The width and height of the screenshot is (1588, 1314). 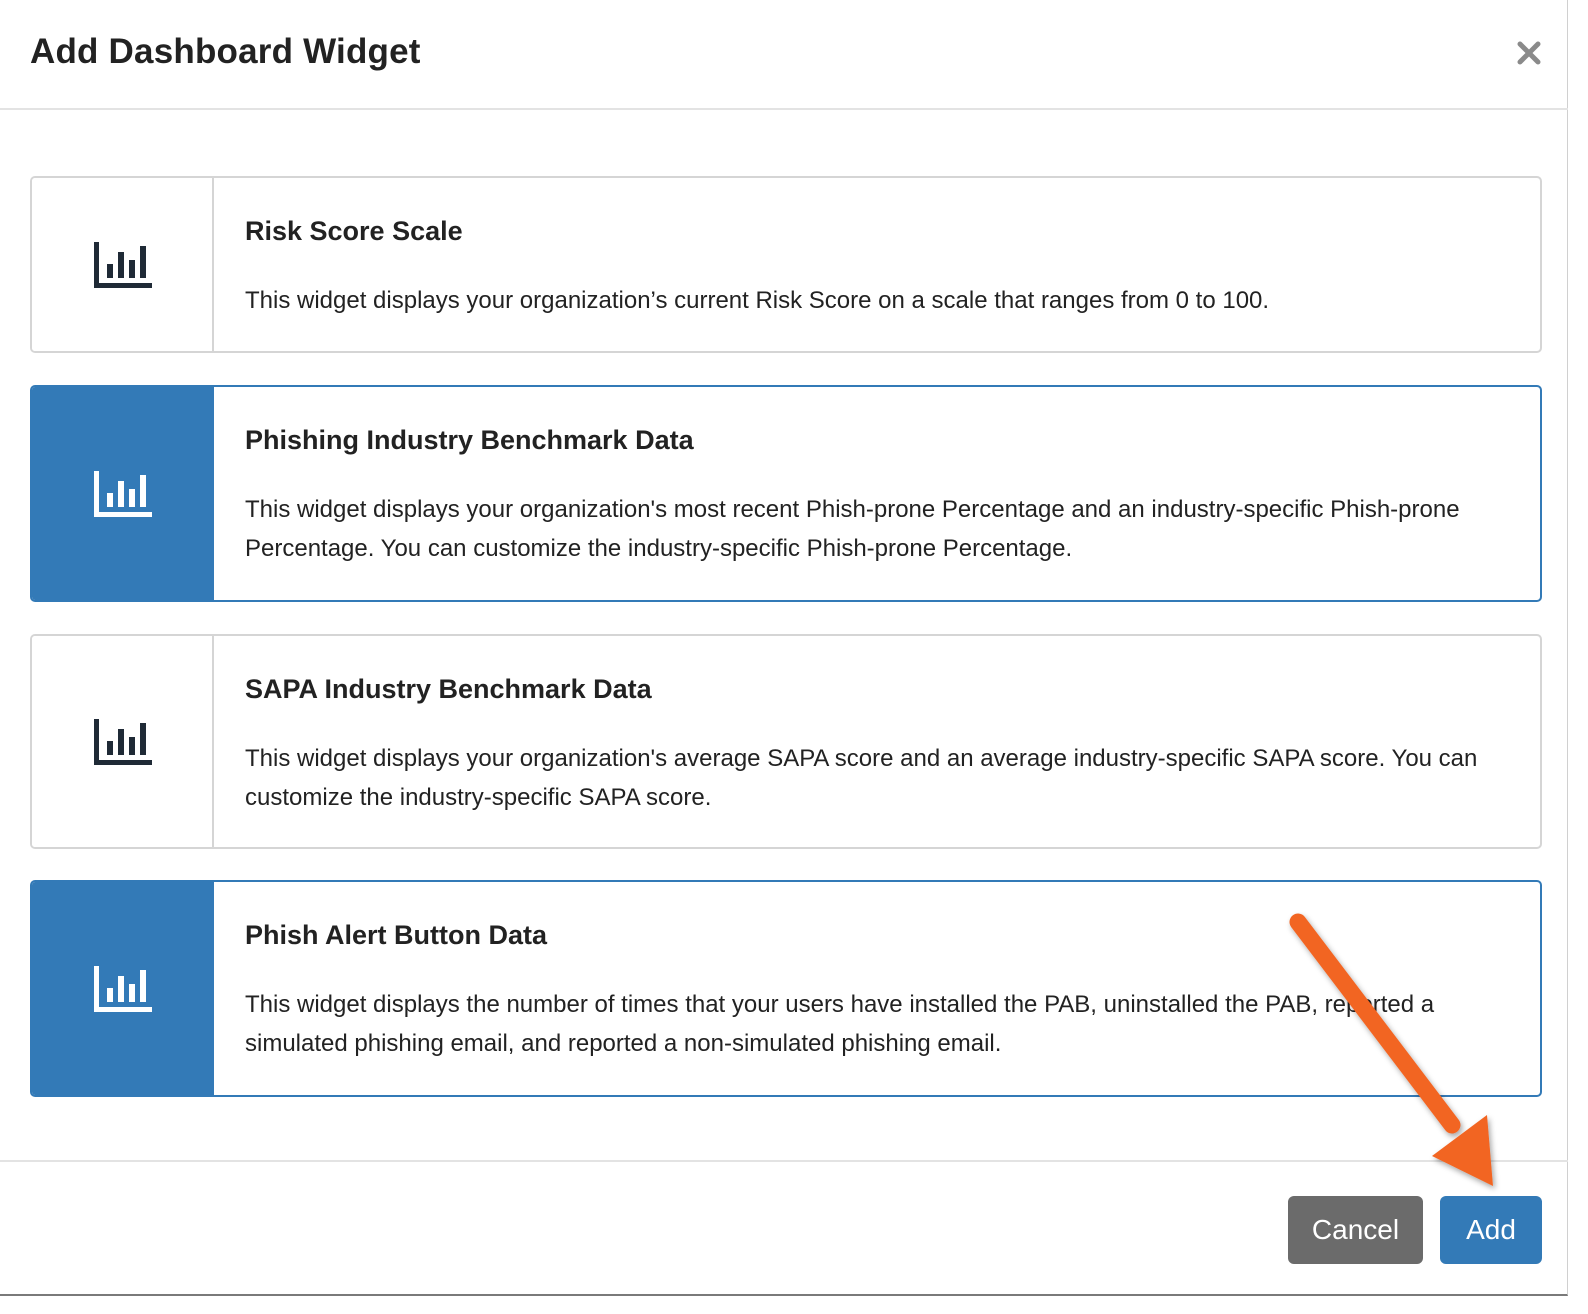 I want to click on add-button: Add, so click(x=1491, y=1230).